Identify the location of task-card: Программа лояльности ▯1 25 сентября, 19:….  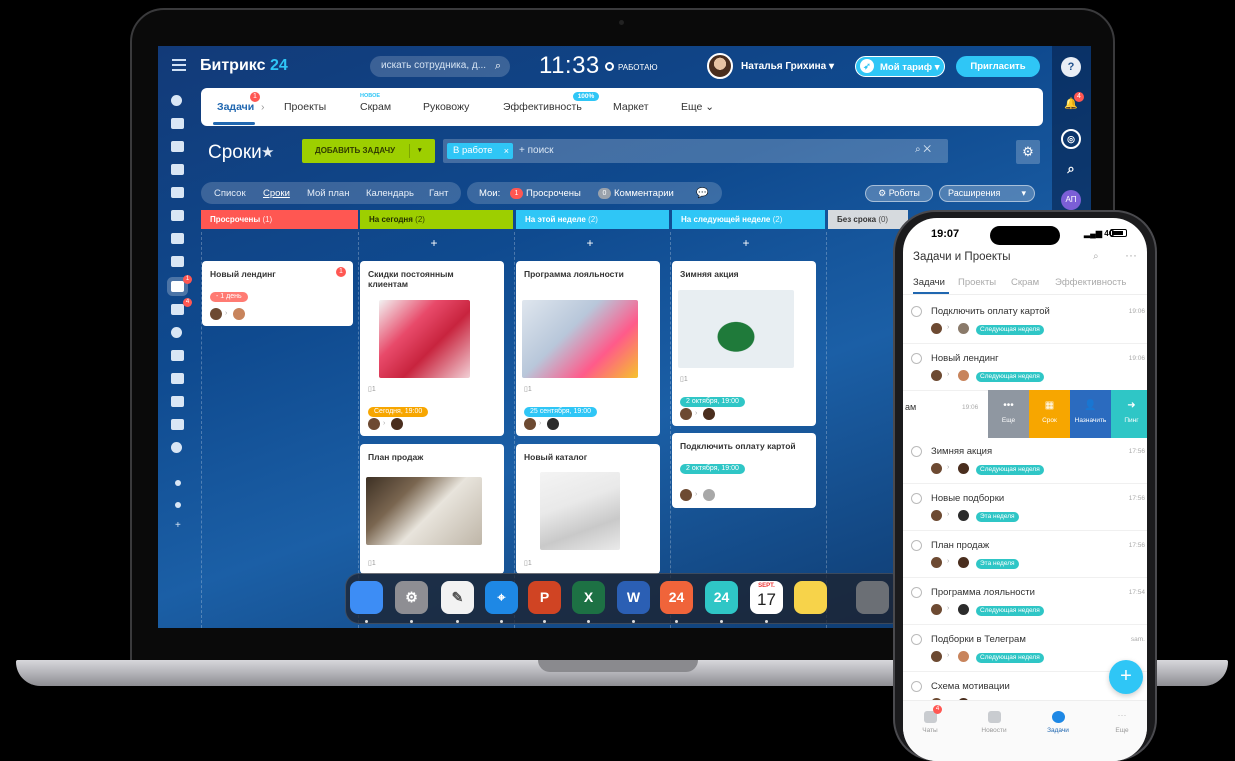
(588, 348).